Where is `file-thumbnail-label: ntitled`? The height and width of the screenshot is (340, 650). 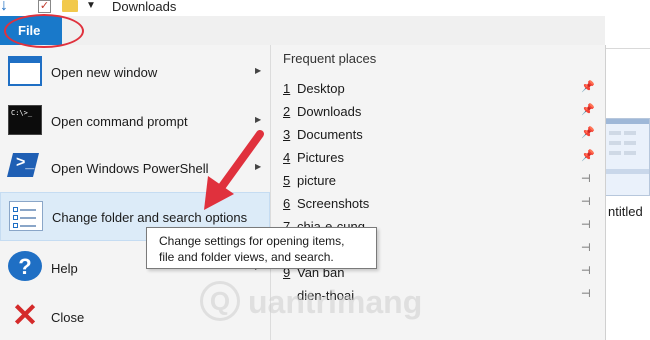
file-thumbnail-label: ntitled is located at coordinates (625, 211).